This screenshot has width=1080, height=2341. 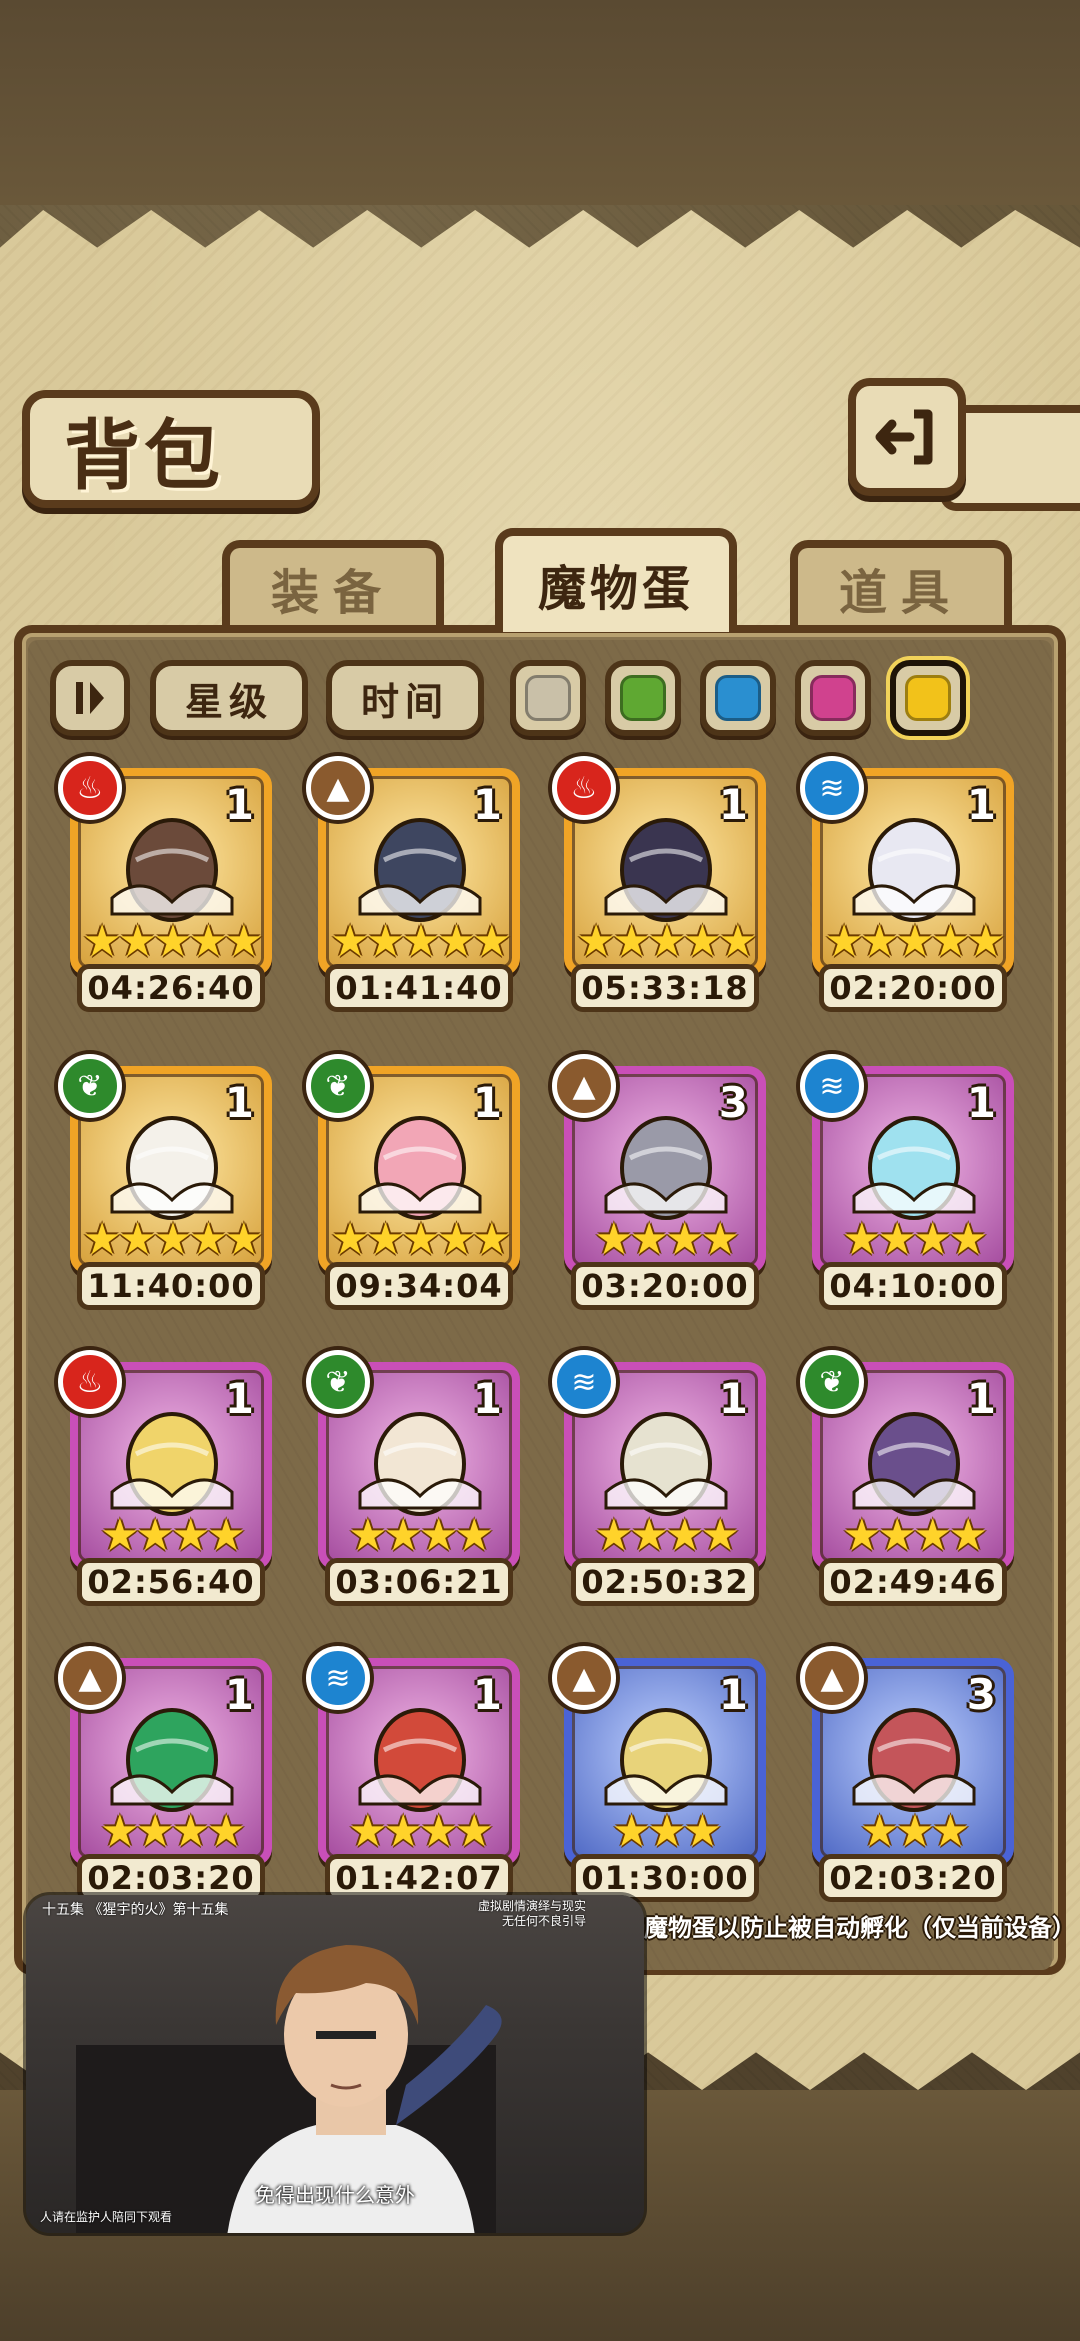 I want to click on video-disclaimer: 虚拟剧情演绎与现实 无任何不良引导, so click(x=532, y=1914).